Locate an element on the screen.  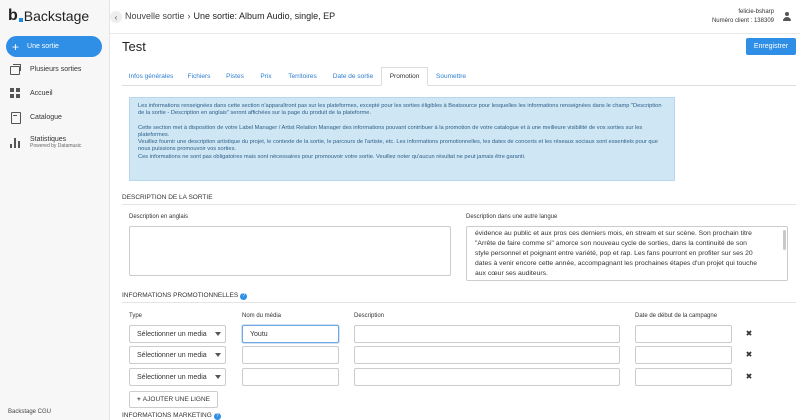
column-header-type: Type is located at coordinates (136, 316).